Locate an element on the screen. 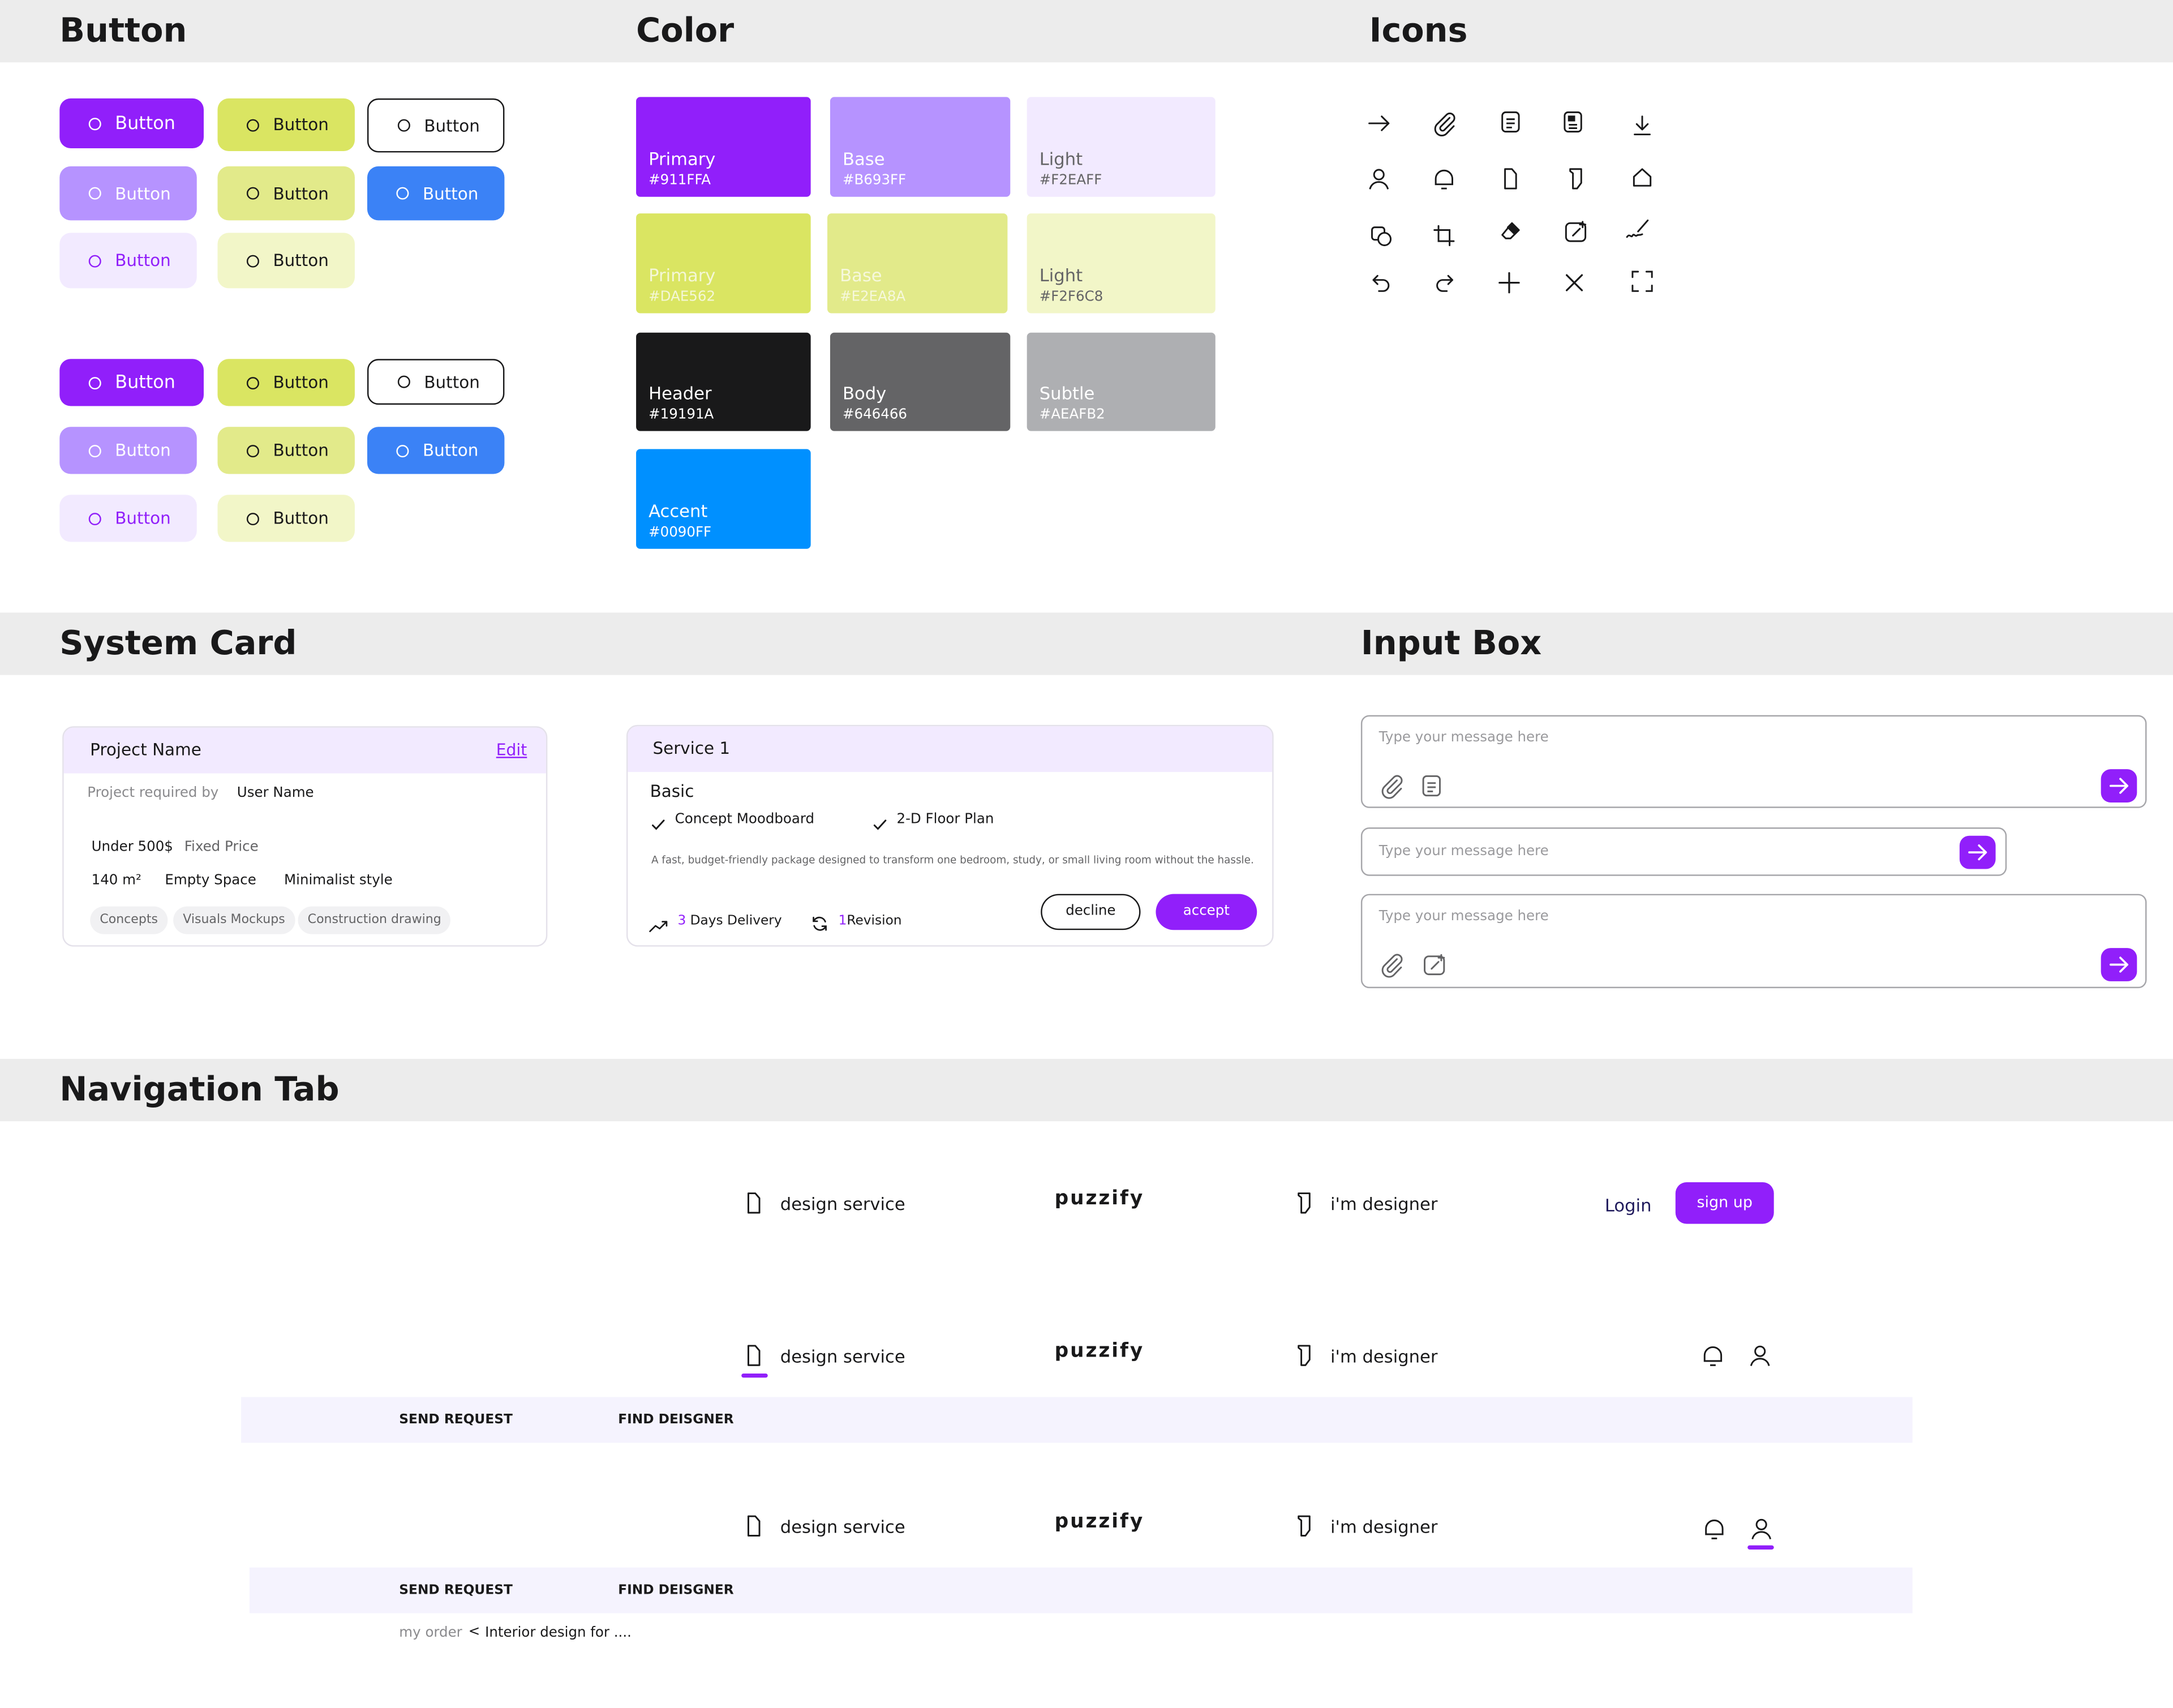 The height and width of the screenshot is (1708, 2173). edit-image-icon is located at coordinates (1434, 965).